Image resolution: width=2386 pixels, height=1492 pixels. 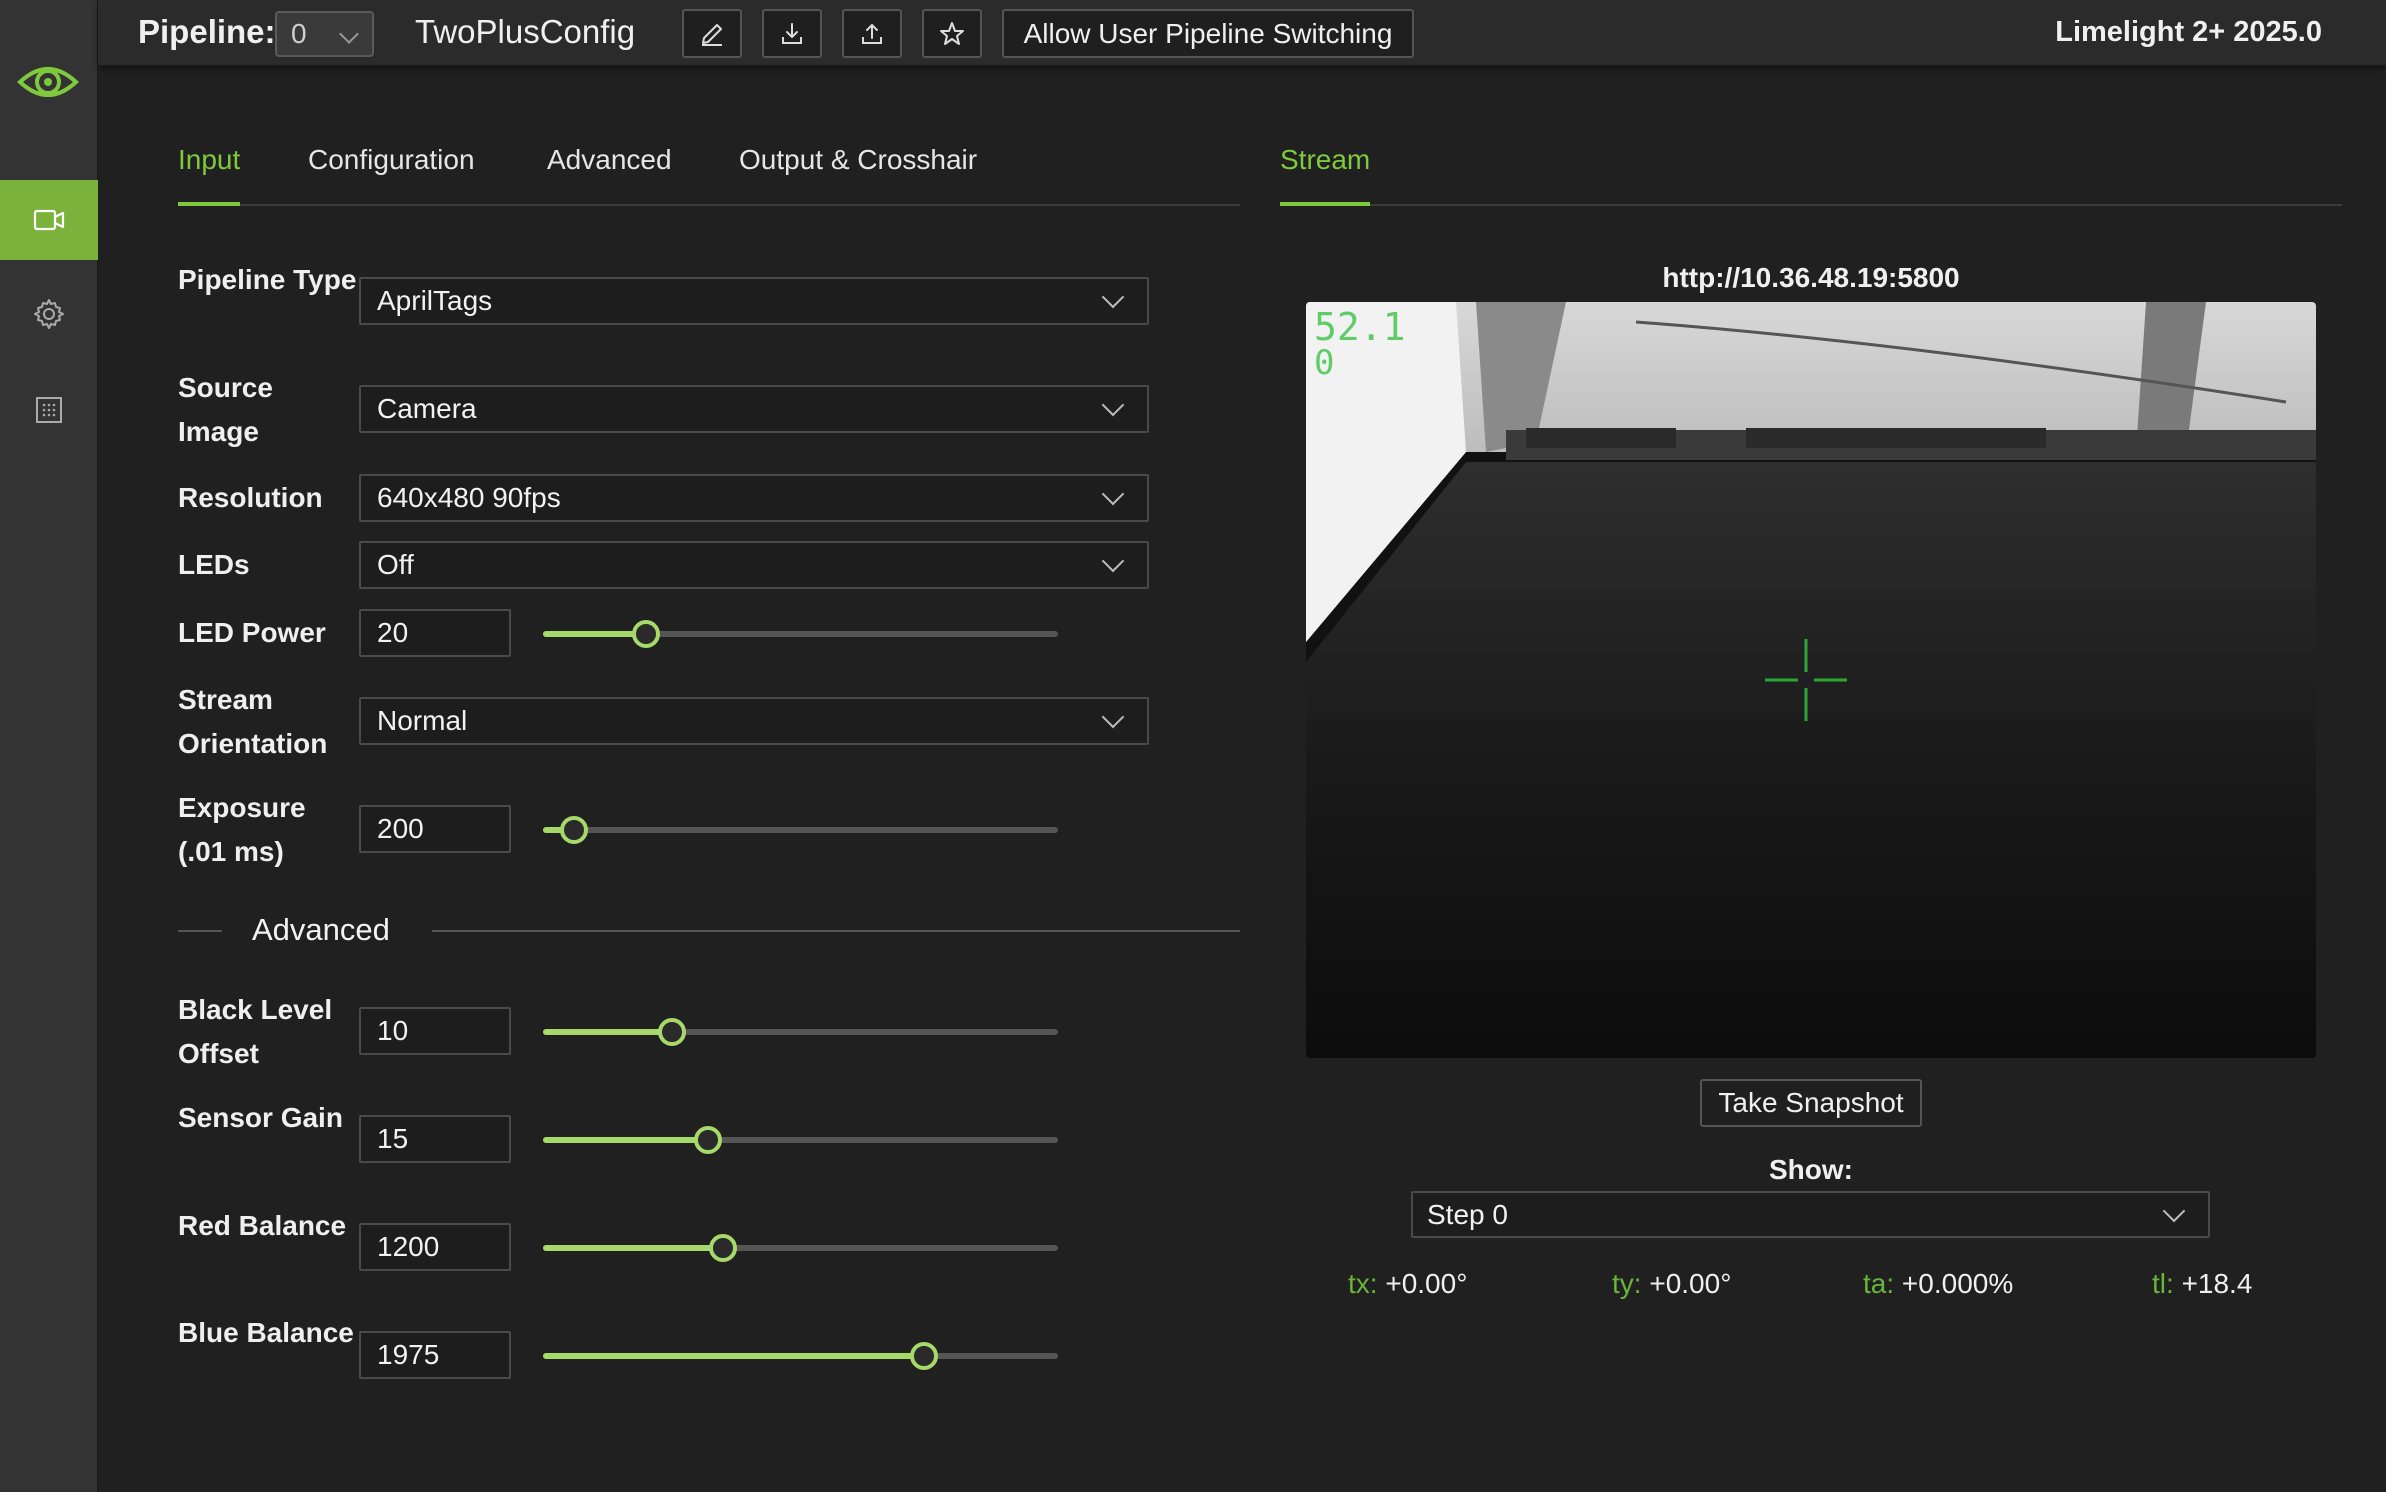 I want to click on pipeline-type-label: Pipeline Type, so click(x=267, y=279).